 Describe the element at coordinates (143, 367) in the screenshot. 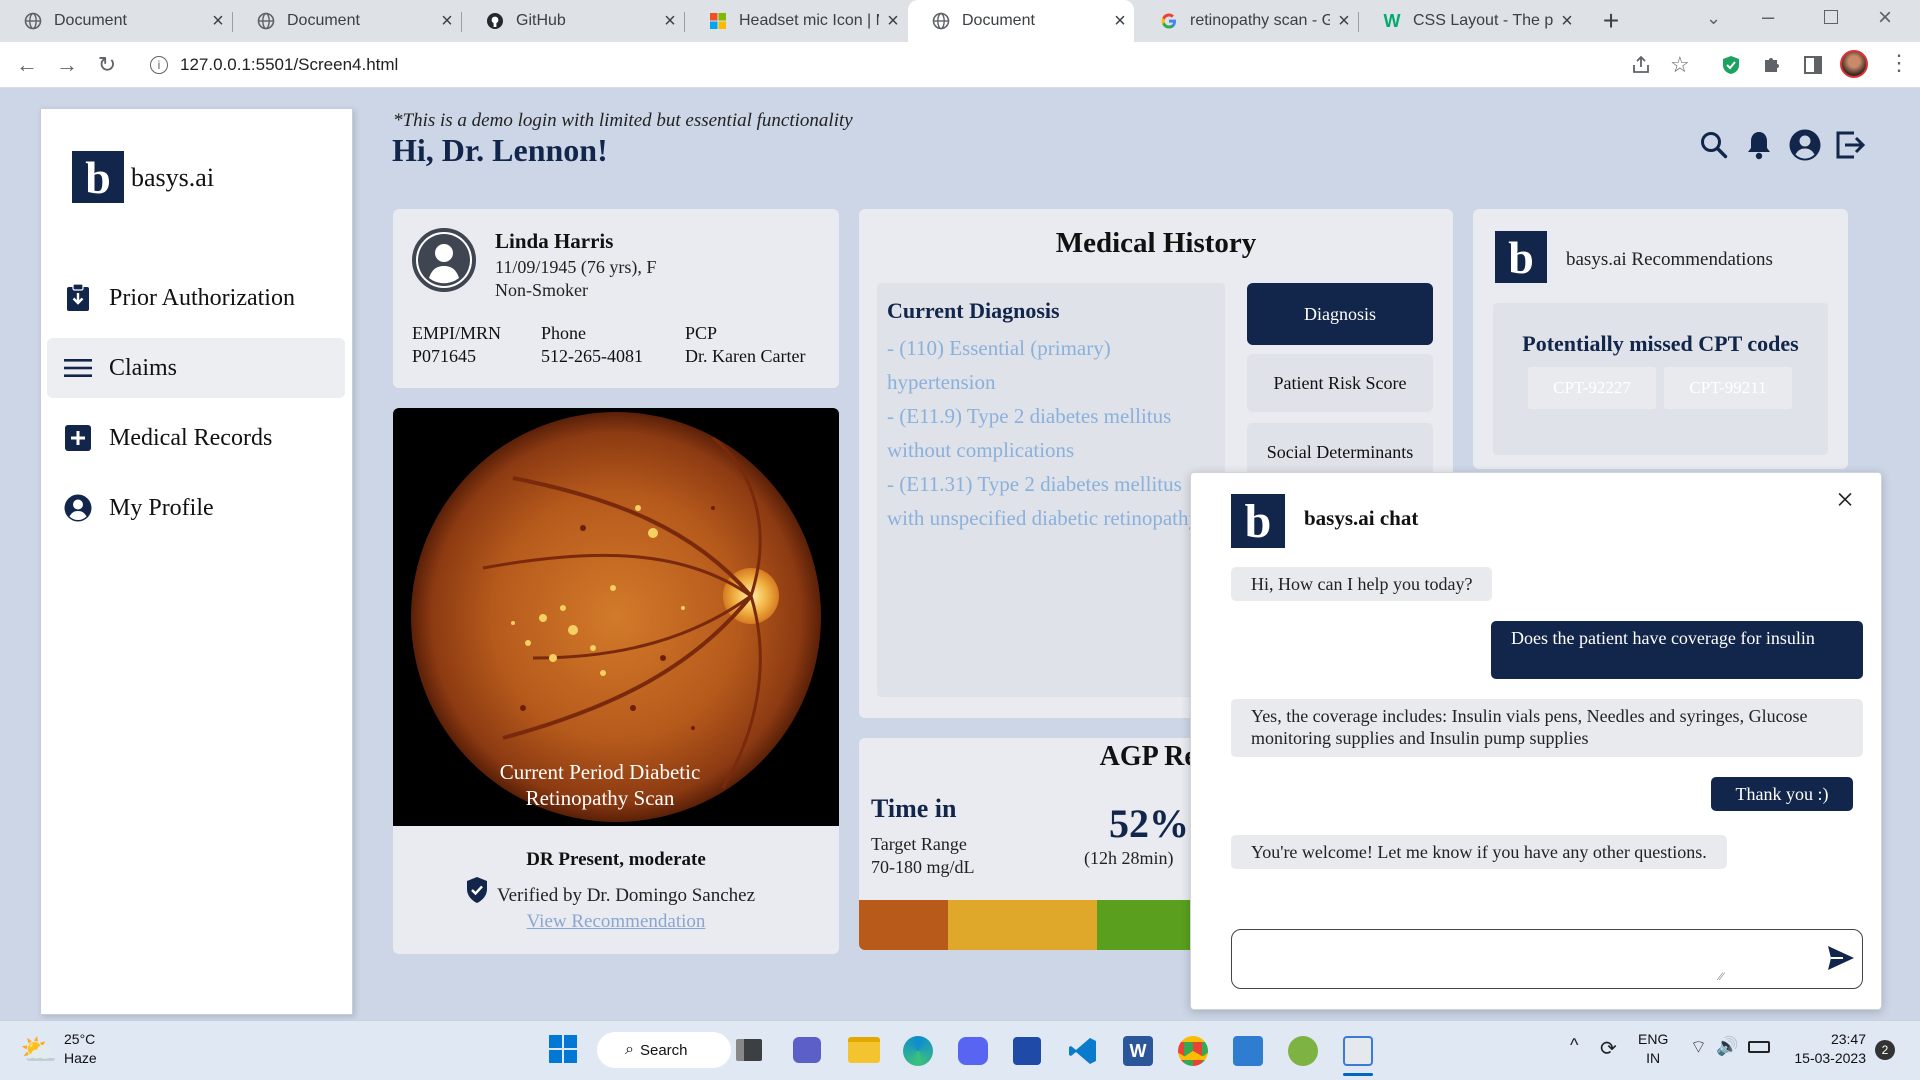

I see `sidebar-item-label: Claims` at that location.